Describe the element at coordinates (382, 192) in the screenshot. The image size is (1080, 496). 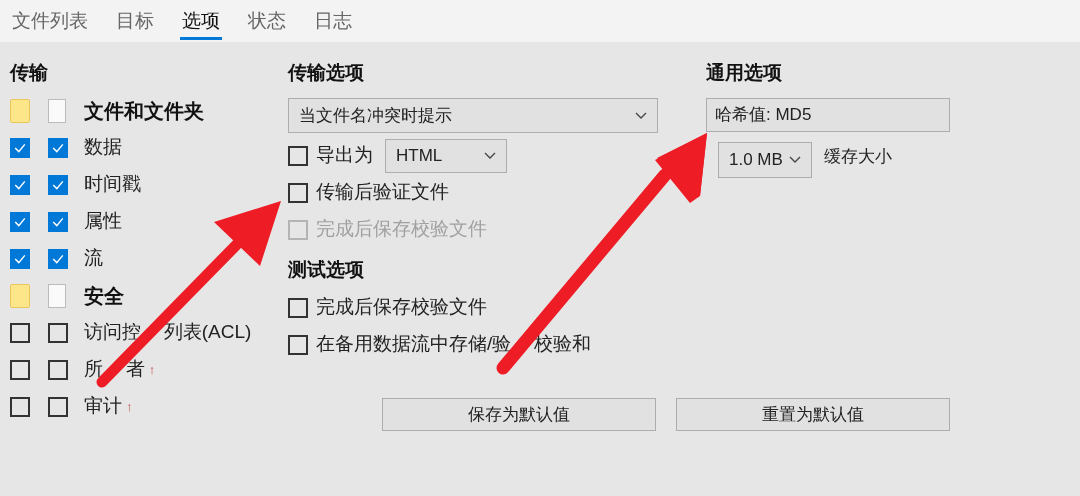
I see `option-label: 传输后验证文件` at that location.